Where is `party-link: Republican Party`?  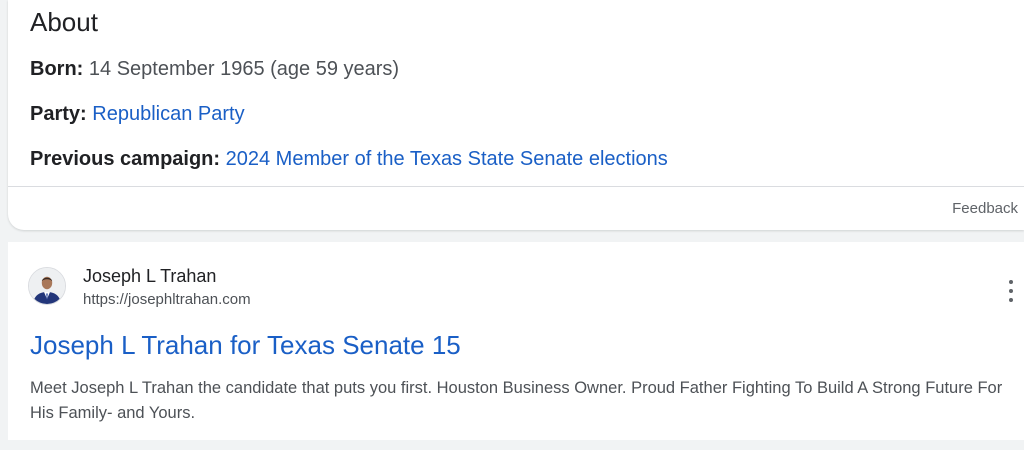 party-link: Republican Party is located at coordinates (168, 114).